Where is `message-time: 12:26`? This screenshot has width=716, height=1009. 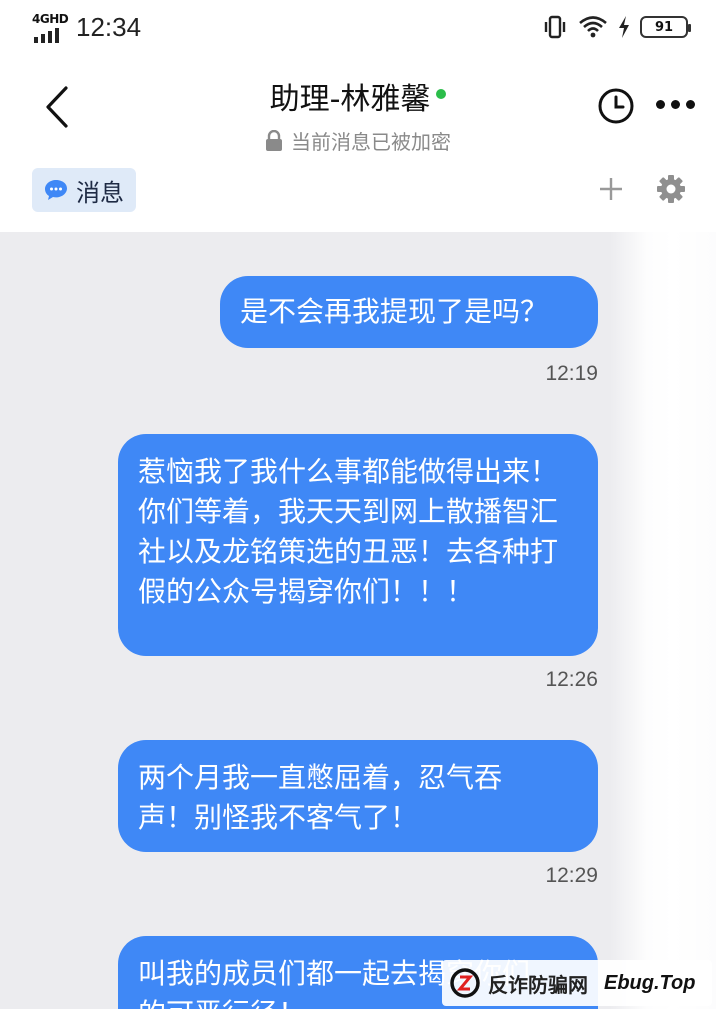 message-time: 12:26 is located at coordinates (571, 679).